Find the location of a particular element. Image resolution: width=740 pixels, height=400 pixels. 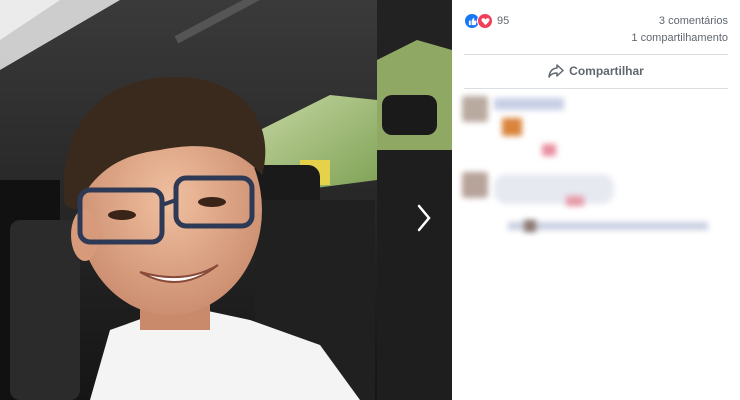

chevron-right-icon is located at coordinates (424, 218).